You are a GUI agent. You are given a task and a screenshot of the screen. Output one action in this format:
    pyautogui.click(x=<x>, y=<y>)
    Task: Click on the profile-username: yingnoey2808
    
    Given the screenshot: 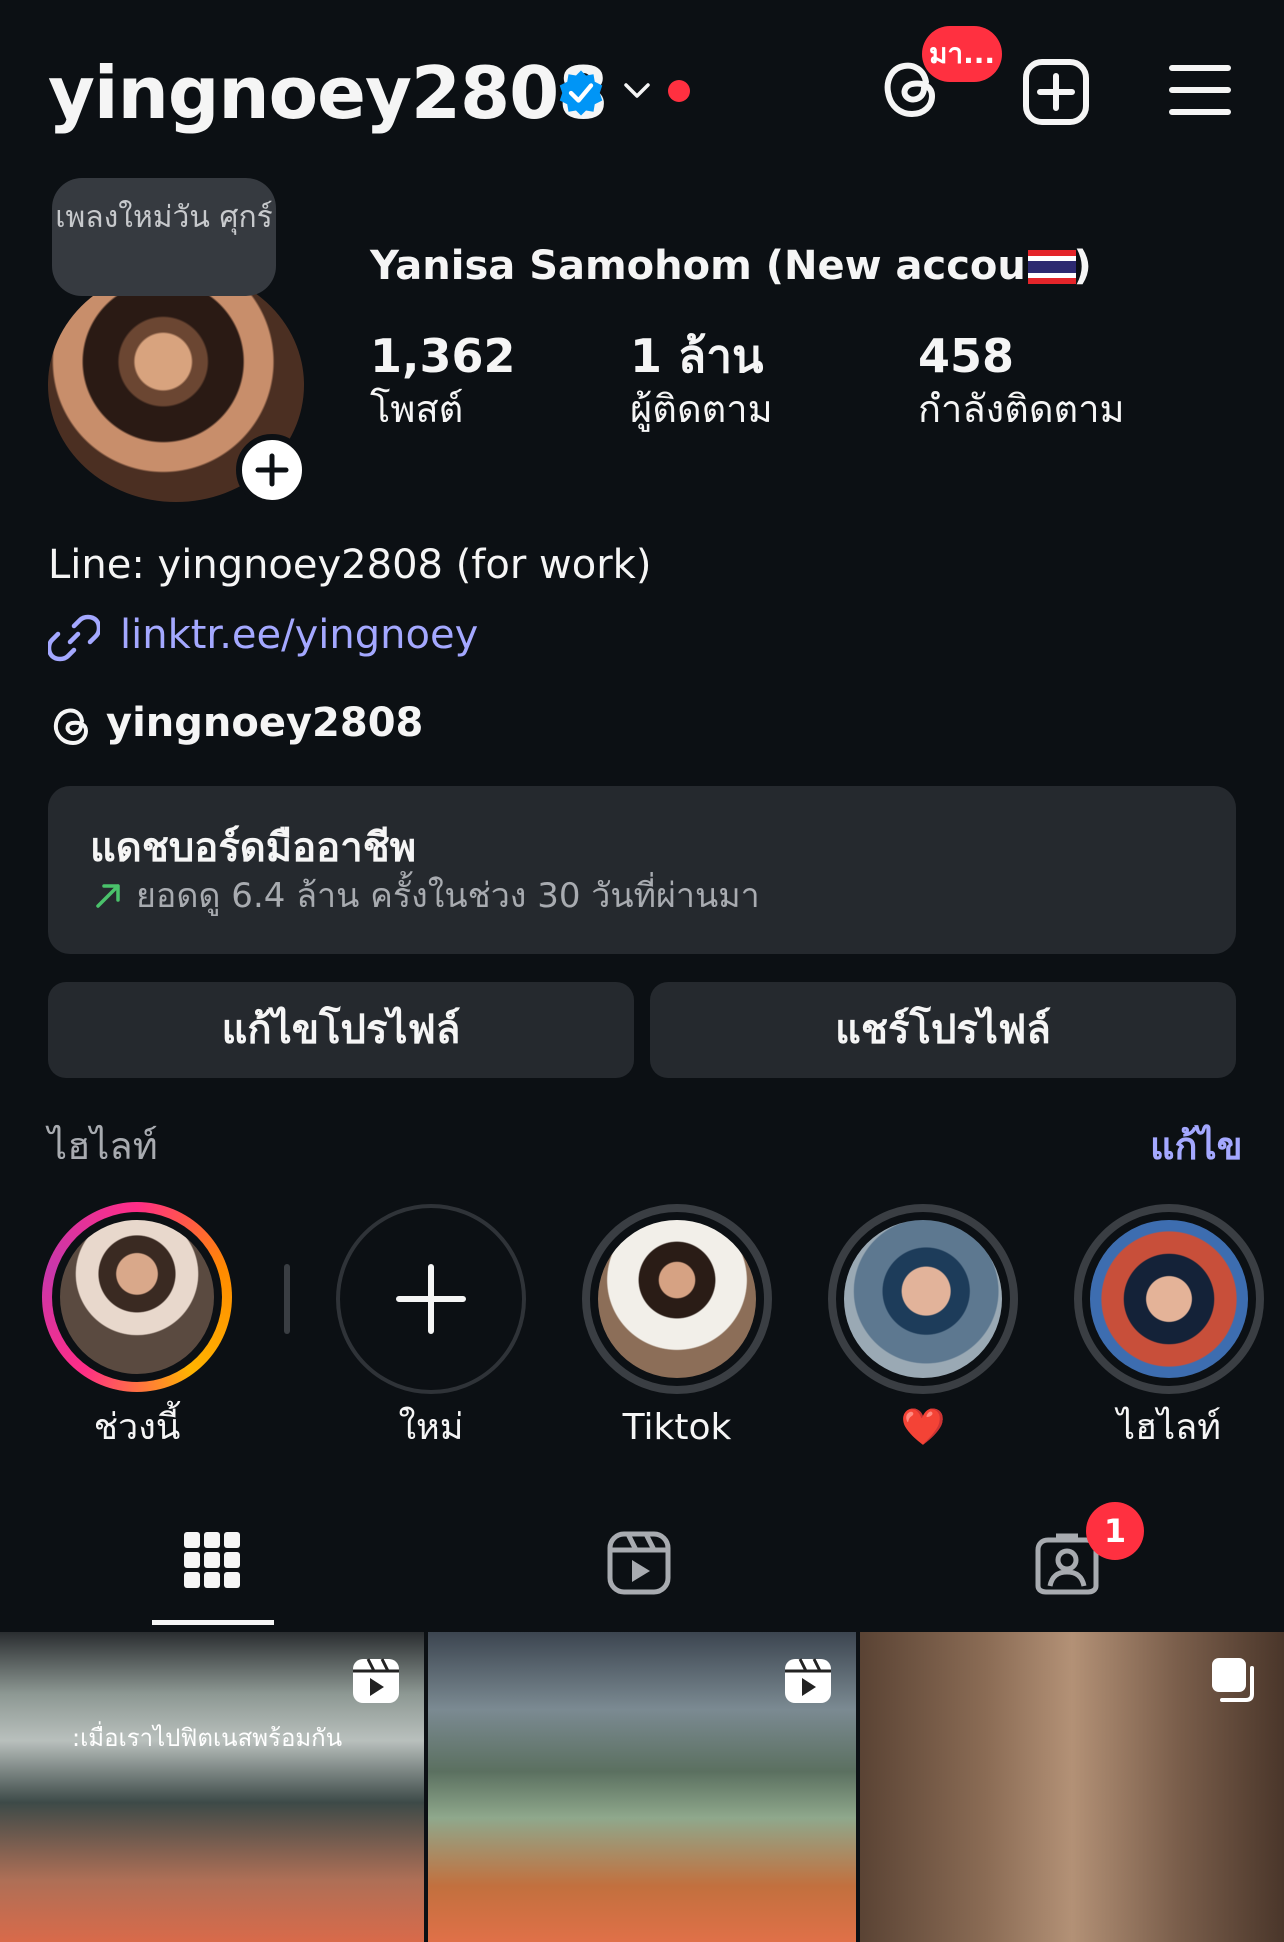 What is the action you would take?
    pyautogui.click(x=328, y=93)
    